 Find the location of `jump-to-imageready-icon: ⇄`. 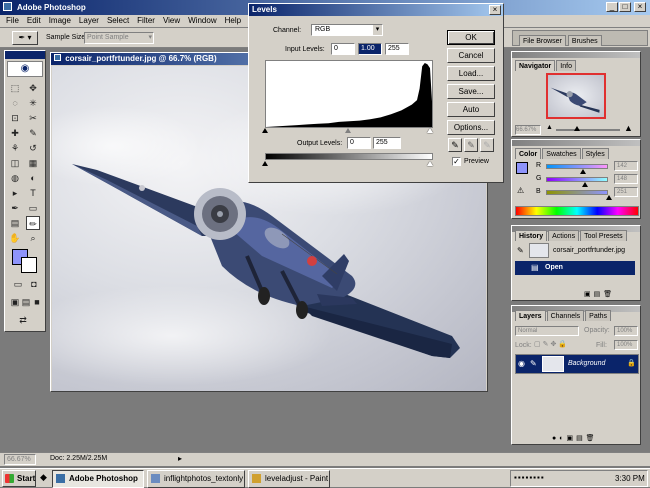

jump-to-imageready-icon: ⇄ is located at coordinates (23, 320).